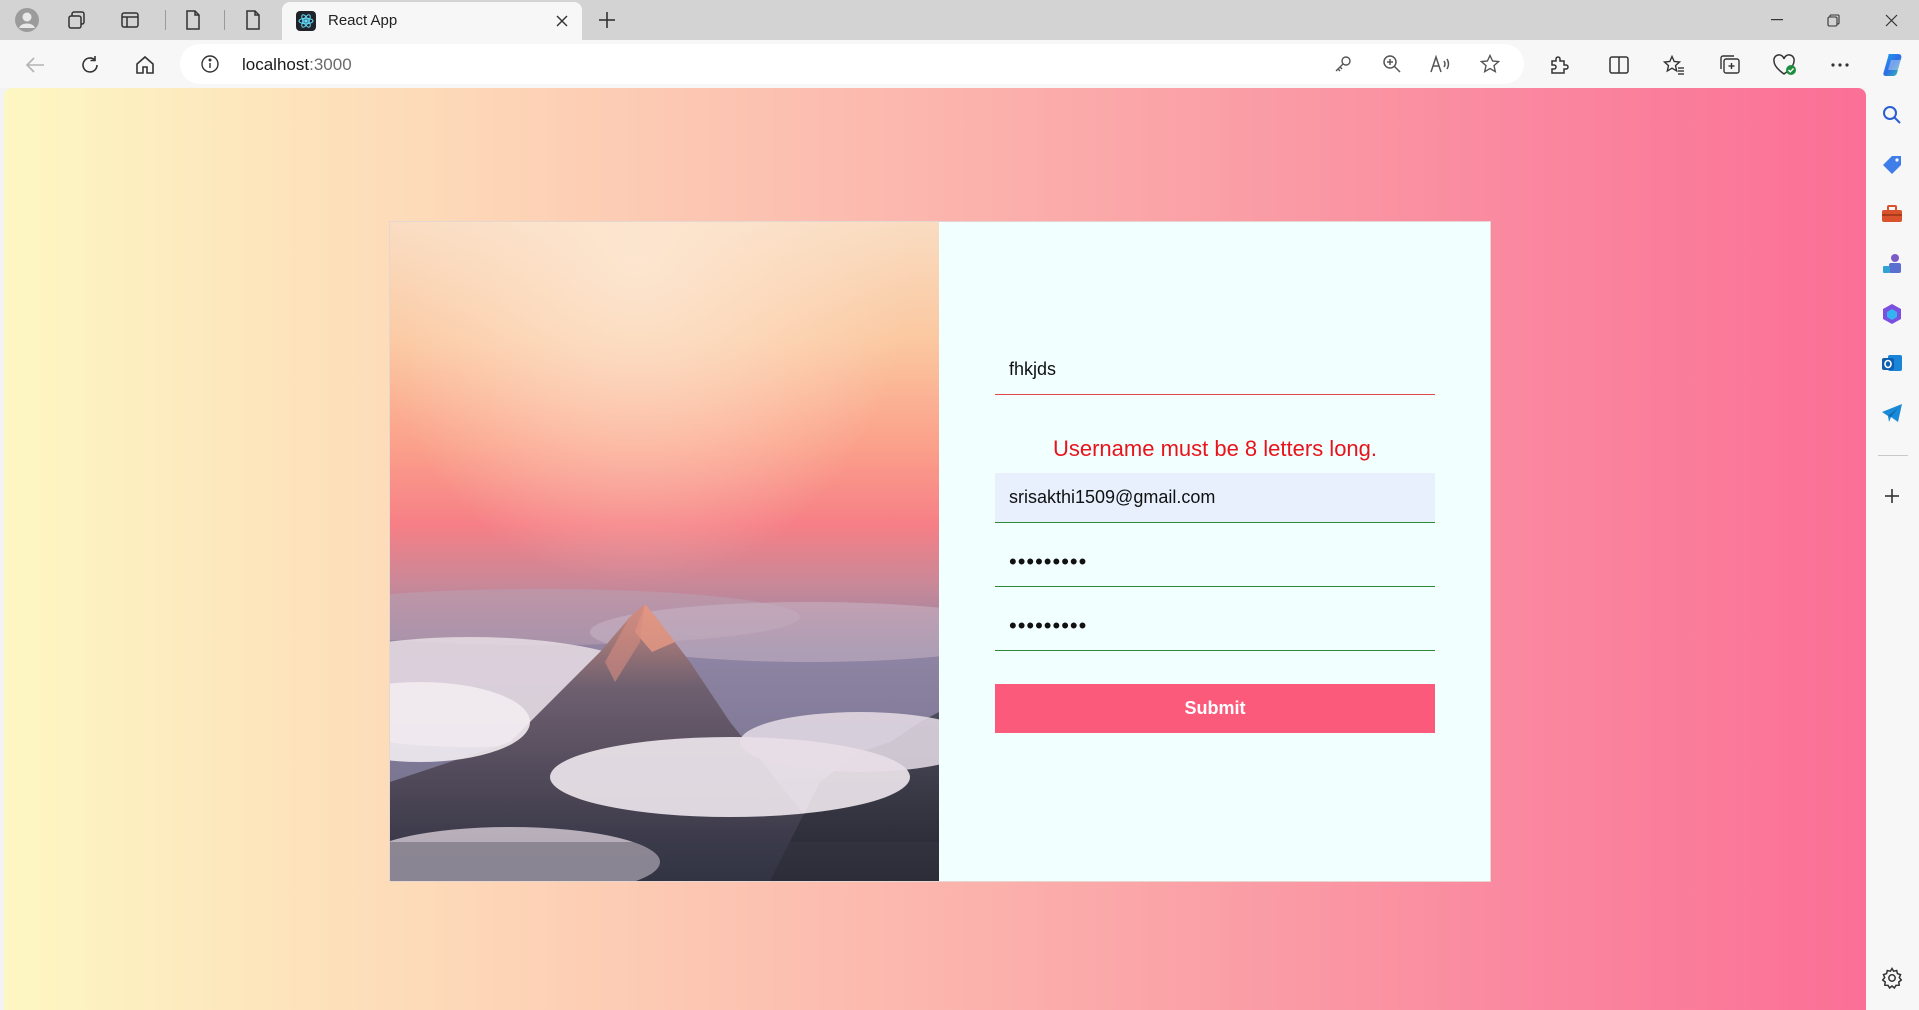  Describe the element at coordinates (1441, 64) in the screenshot. I see `read-aloud-icon` at that location.